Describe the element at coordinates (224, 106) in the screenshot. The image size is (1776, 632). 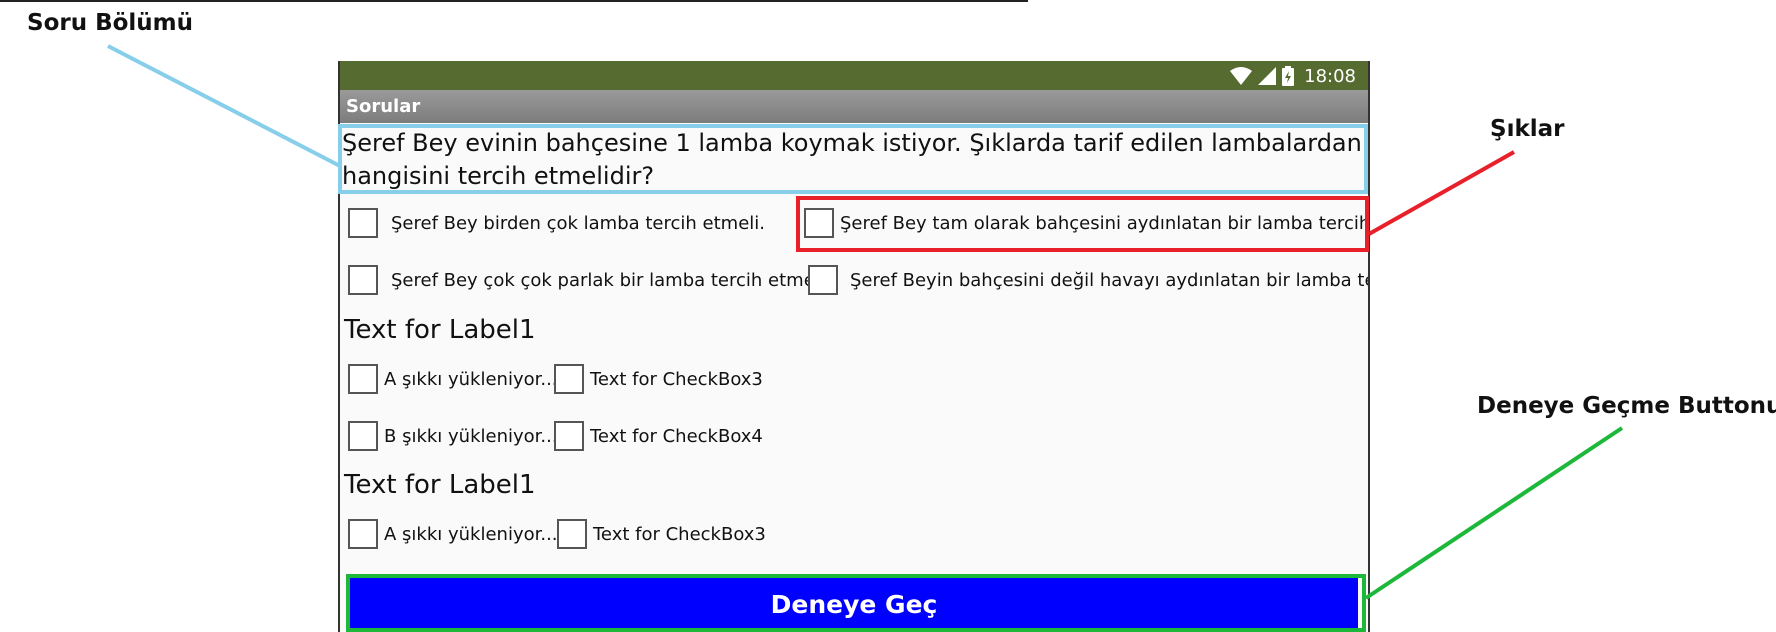
I see `question-pointer-line` at that location.